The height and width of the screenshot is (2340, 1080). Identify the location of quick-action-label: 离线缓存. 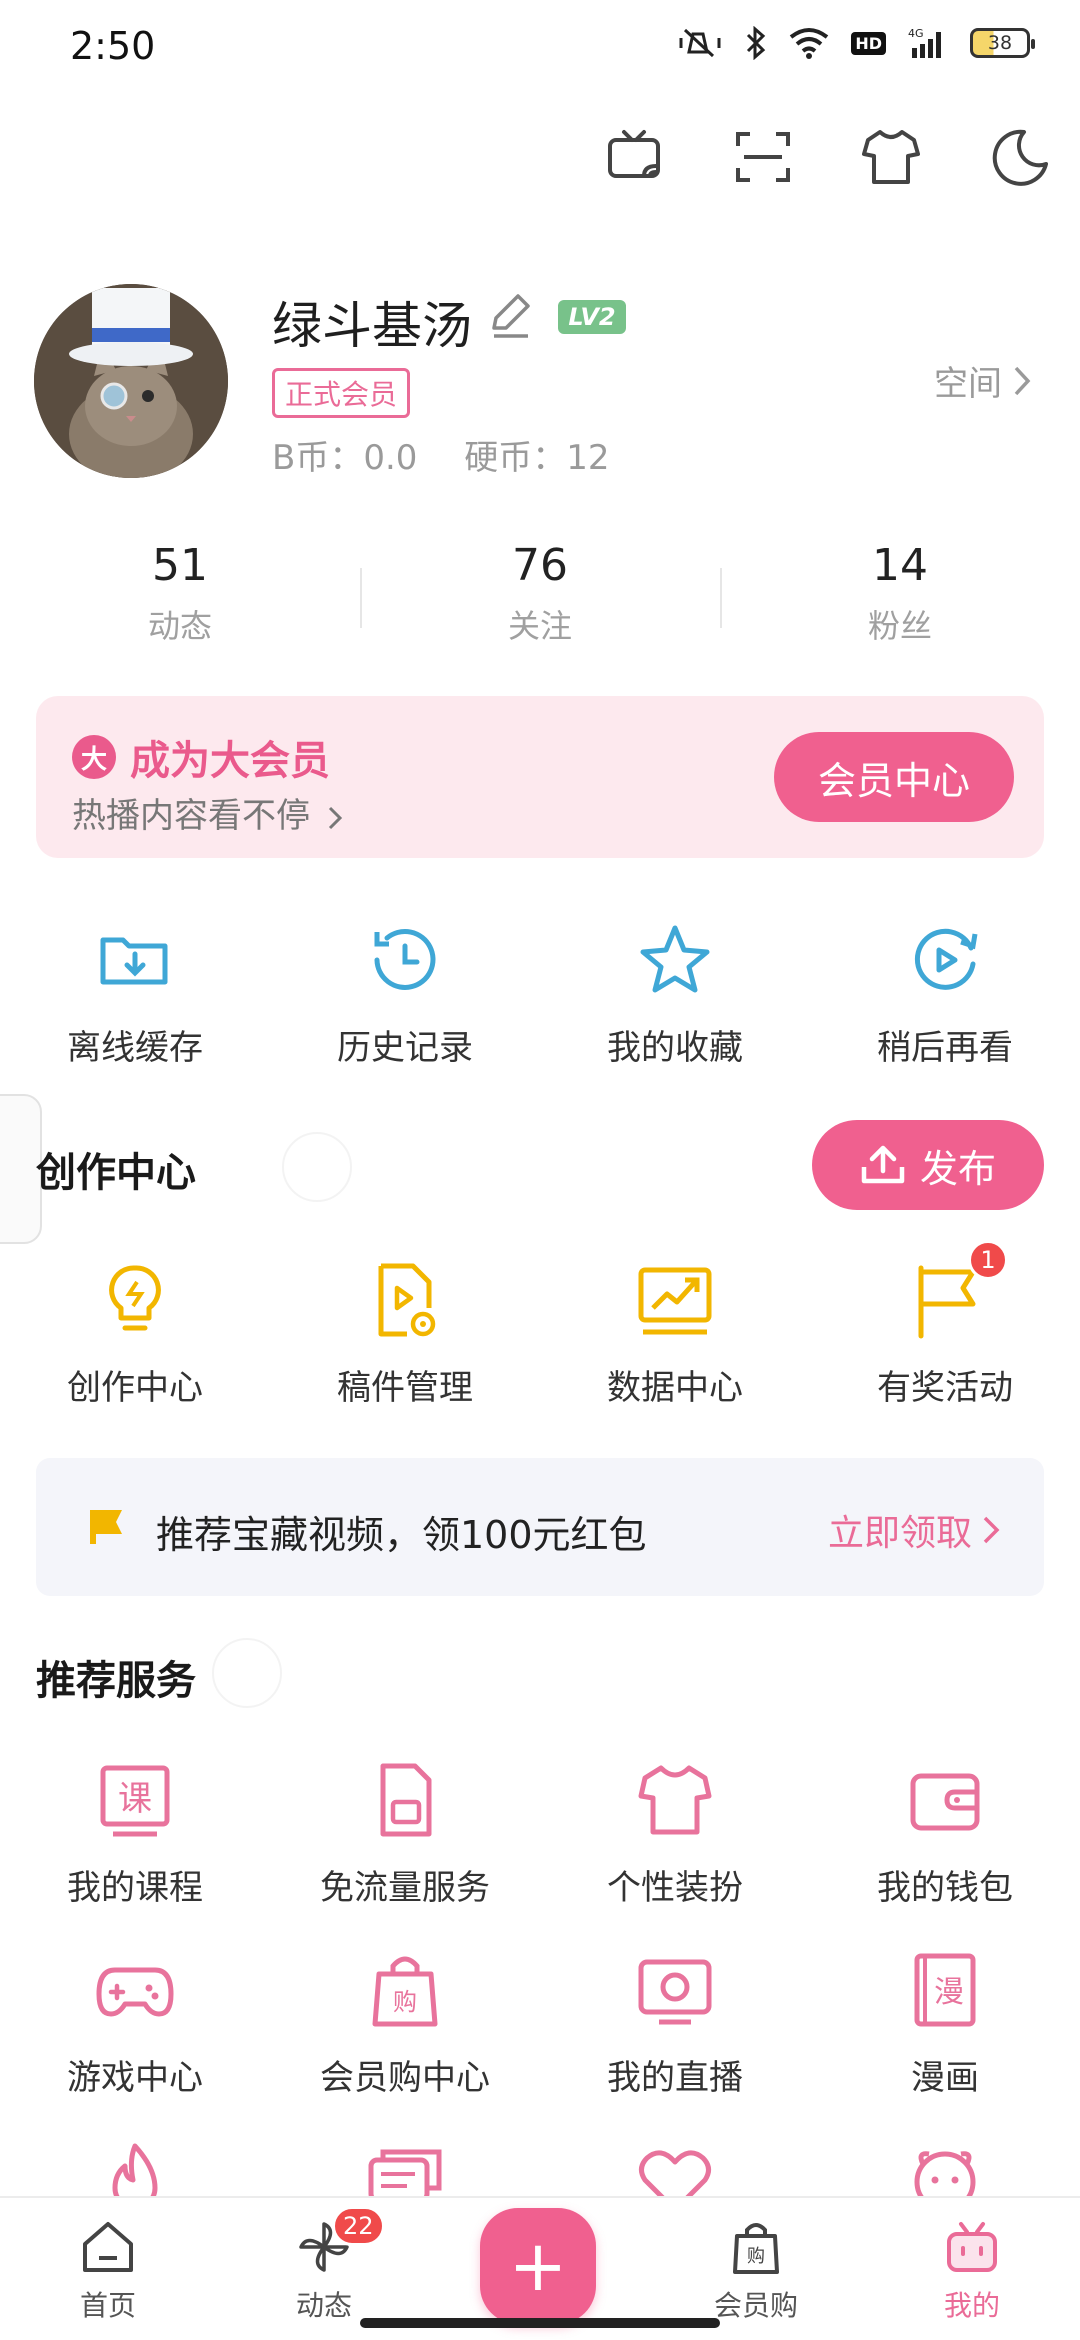
(135, 1048).